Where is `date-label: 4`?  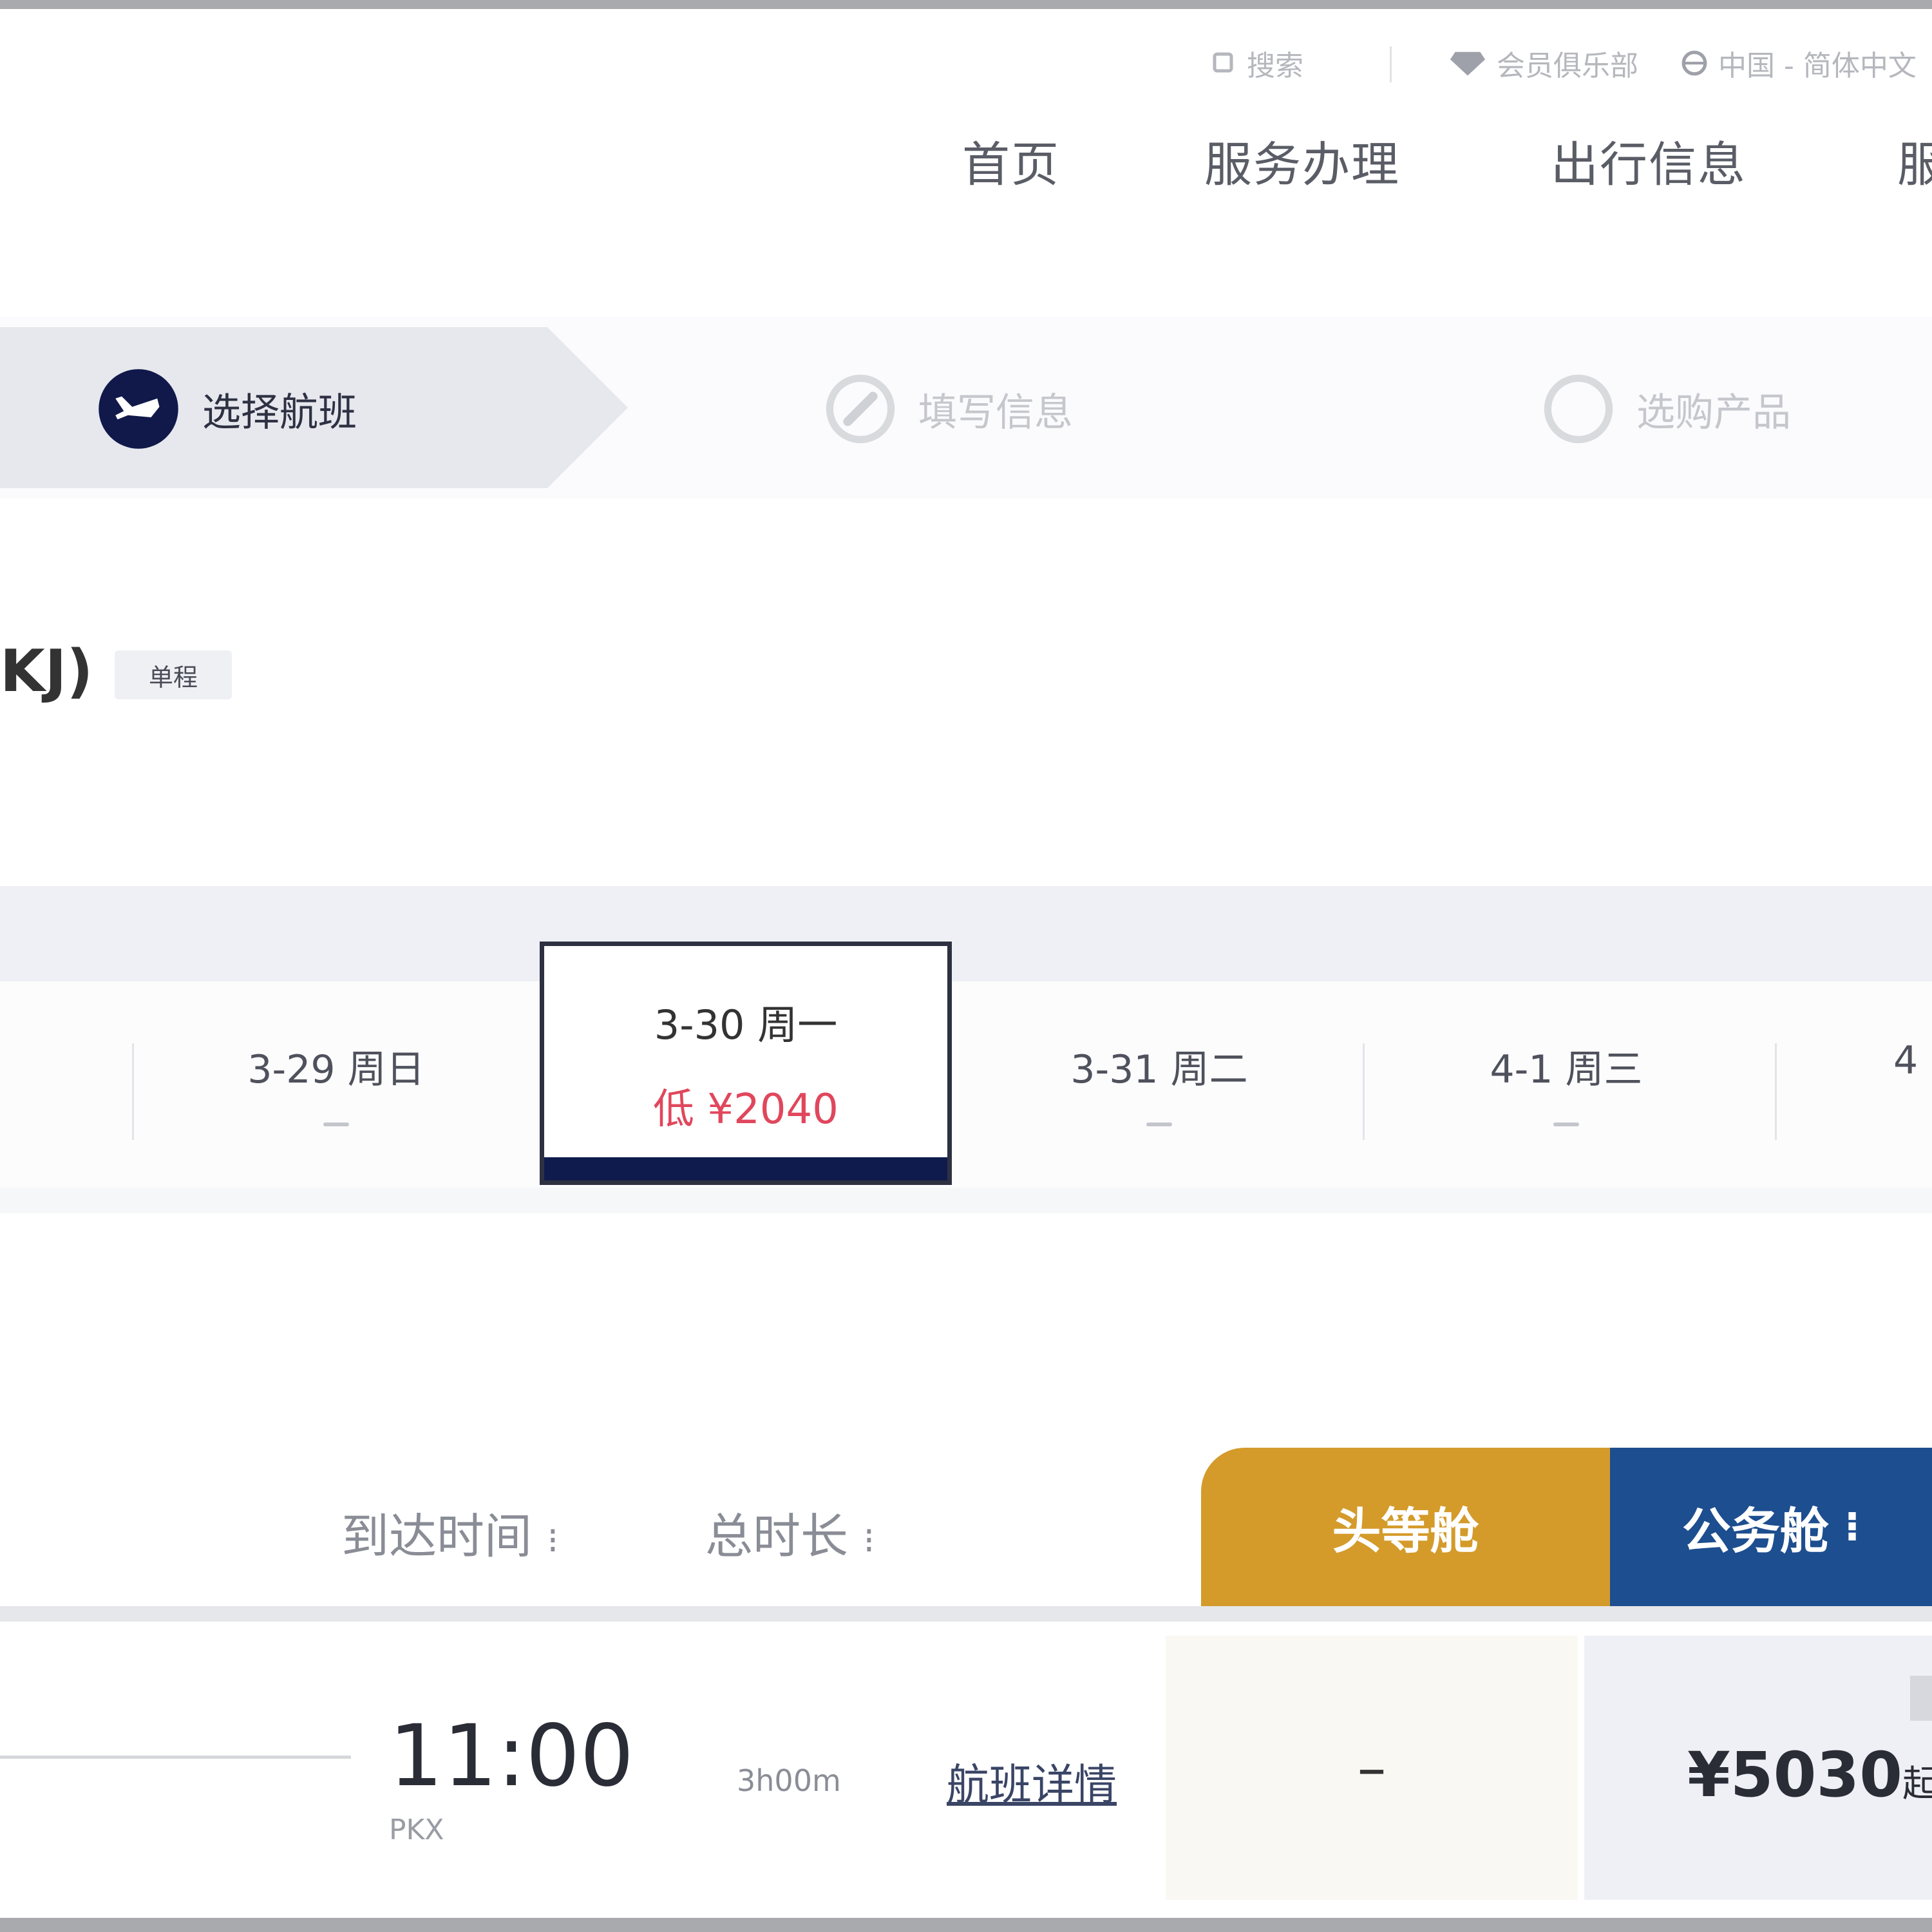 date-label: 4 is located at coordinates (1905, 1060).